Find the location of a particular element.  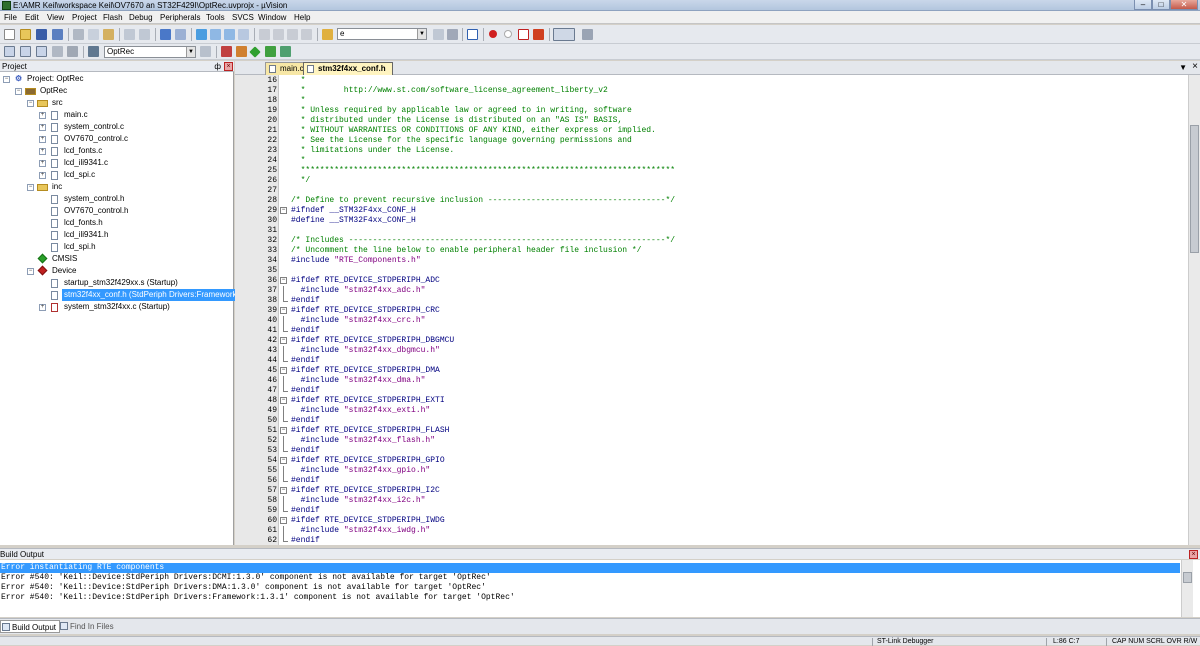

code-line: #define __STM32F4xx_CONF_H is located at coordinates (353, 221).